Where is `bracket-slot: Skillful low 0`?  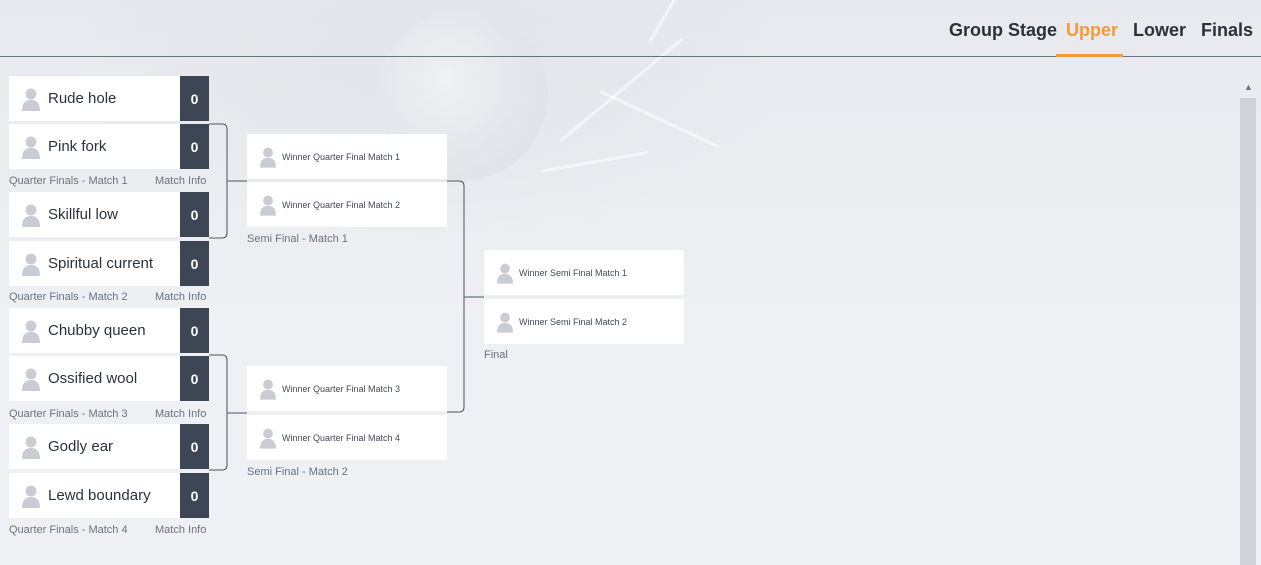 bracket-slot: Skillful low 0 is located at coordinates (109, 214).